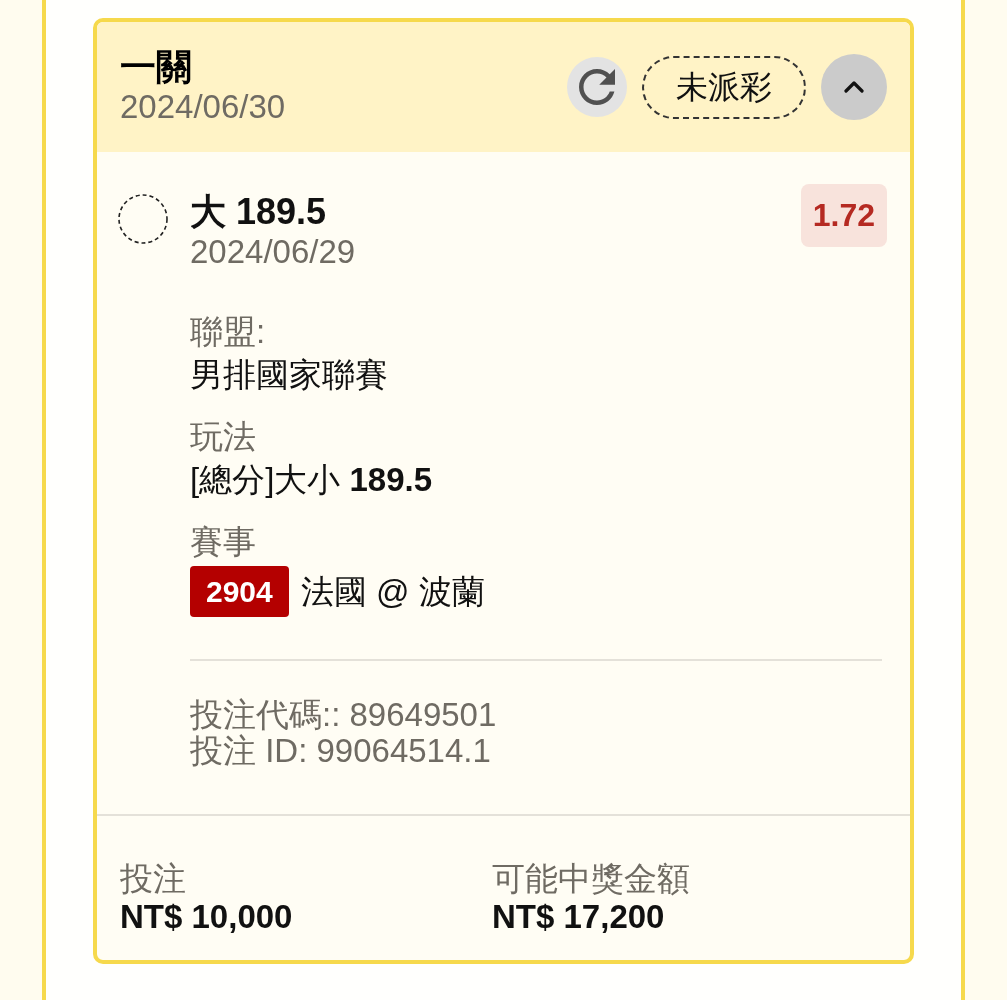  What do you see at coordinates (223, 437) in the screenshot?
I see `detail-label: 玩法` at bounding box center [223, 437].